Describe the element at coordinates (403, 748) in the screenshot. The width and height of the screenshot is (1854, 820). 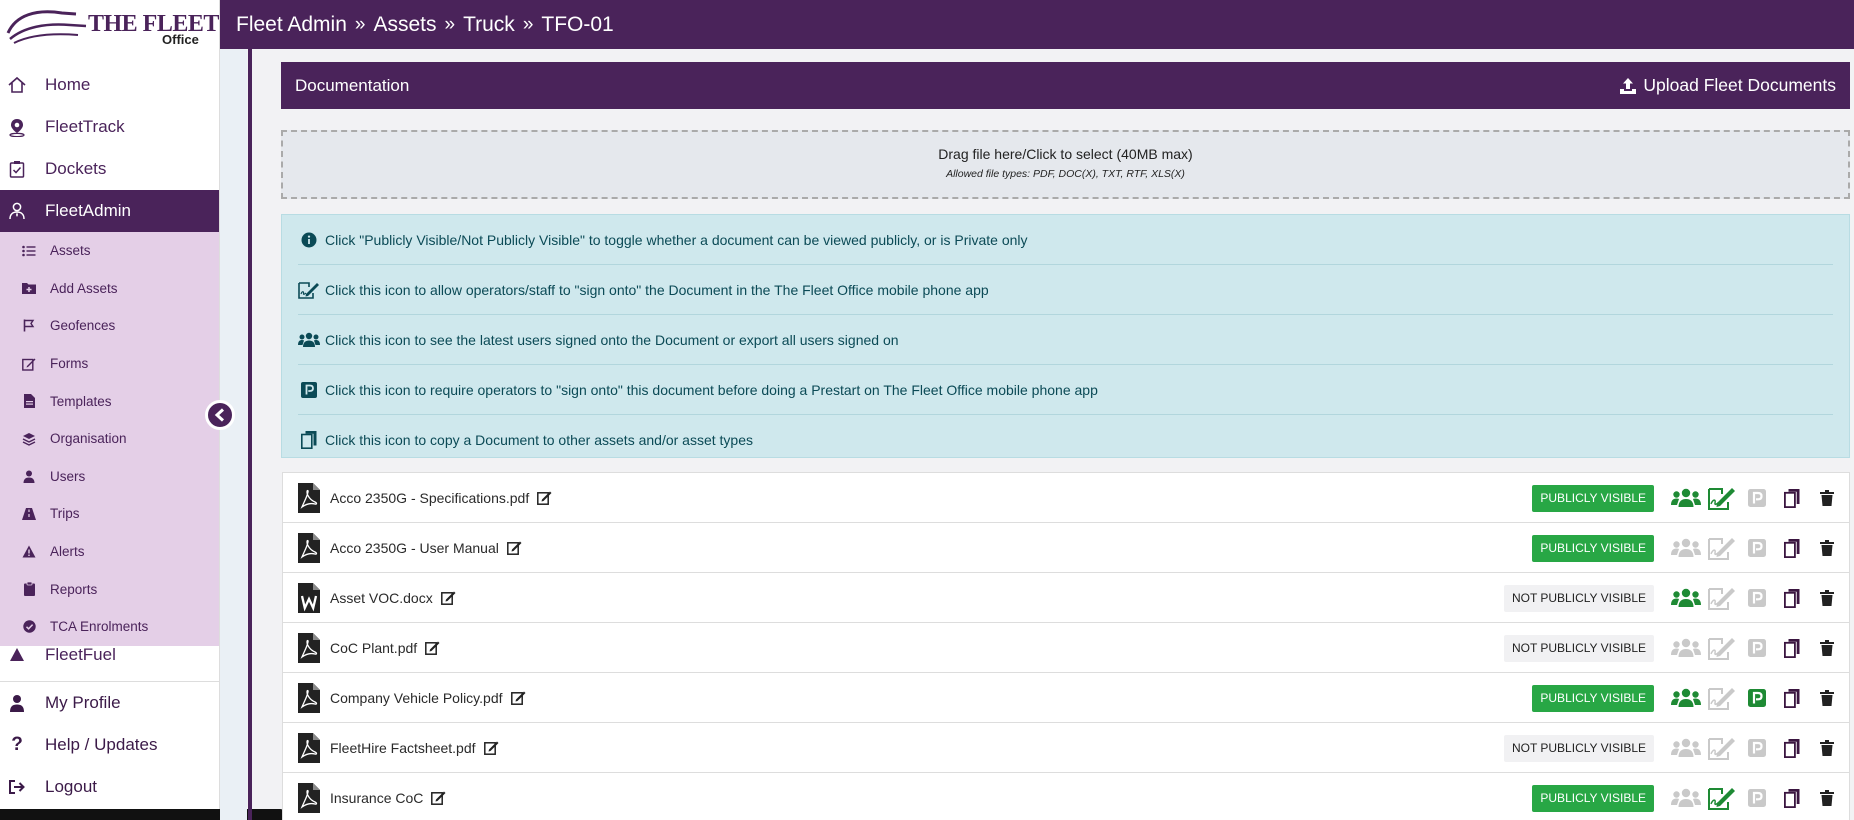
I see `document-name-link: FleetHire Factsheet.pdf` at that location.